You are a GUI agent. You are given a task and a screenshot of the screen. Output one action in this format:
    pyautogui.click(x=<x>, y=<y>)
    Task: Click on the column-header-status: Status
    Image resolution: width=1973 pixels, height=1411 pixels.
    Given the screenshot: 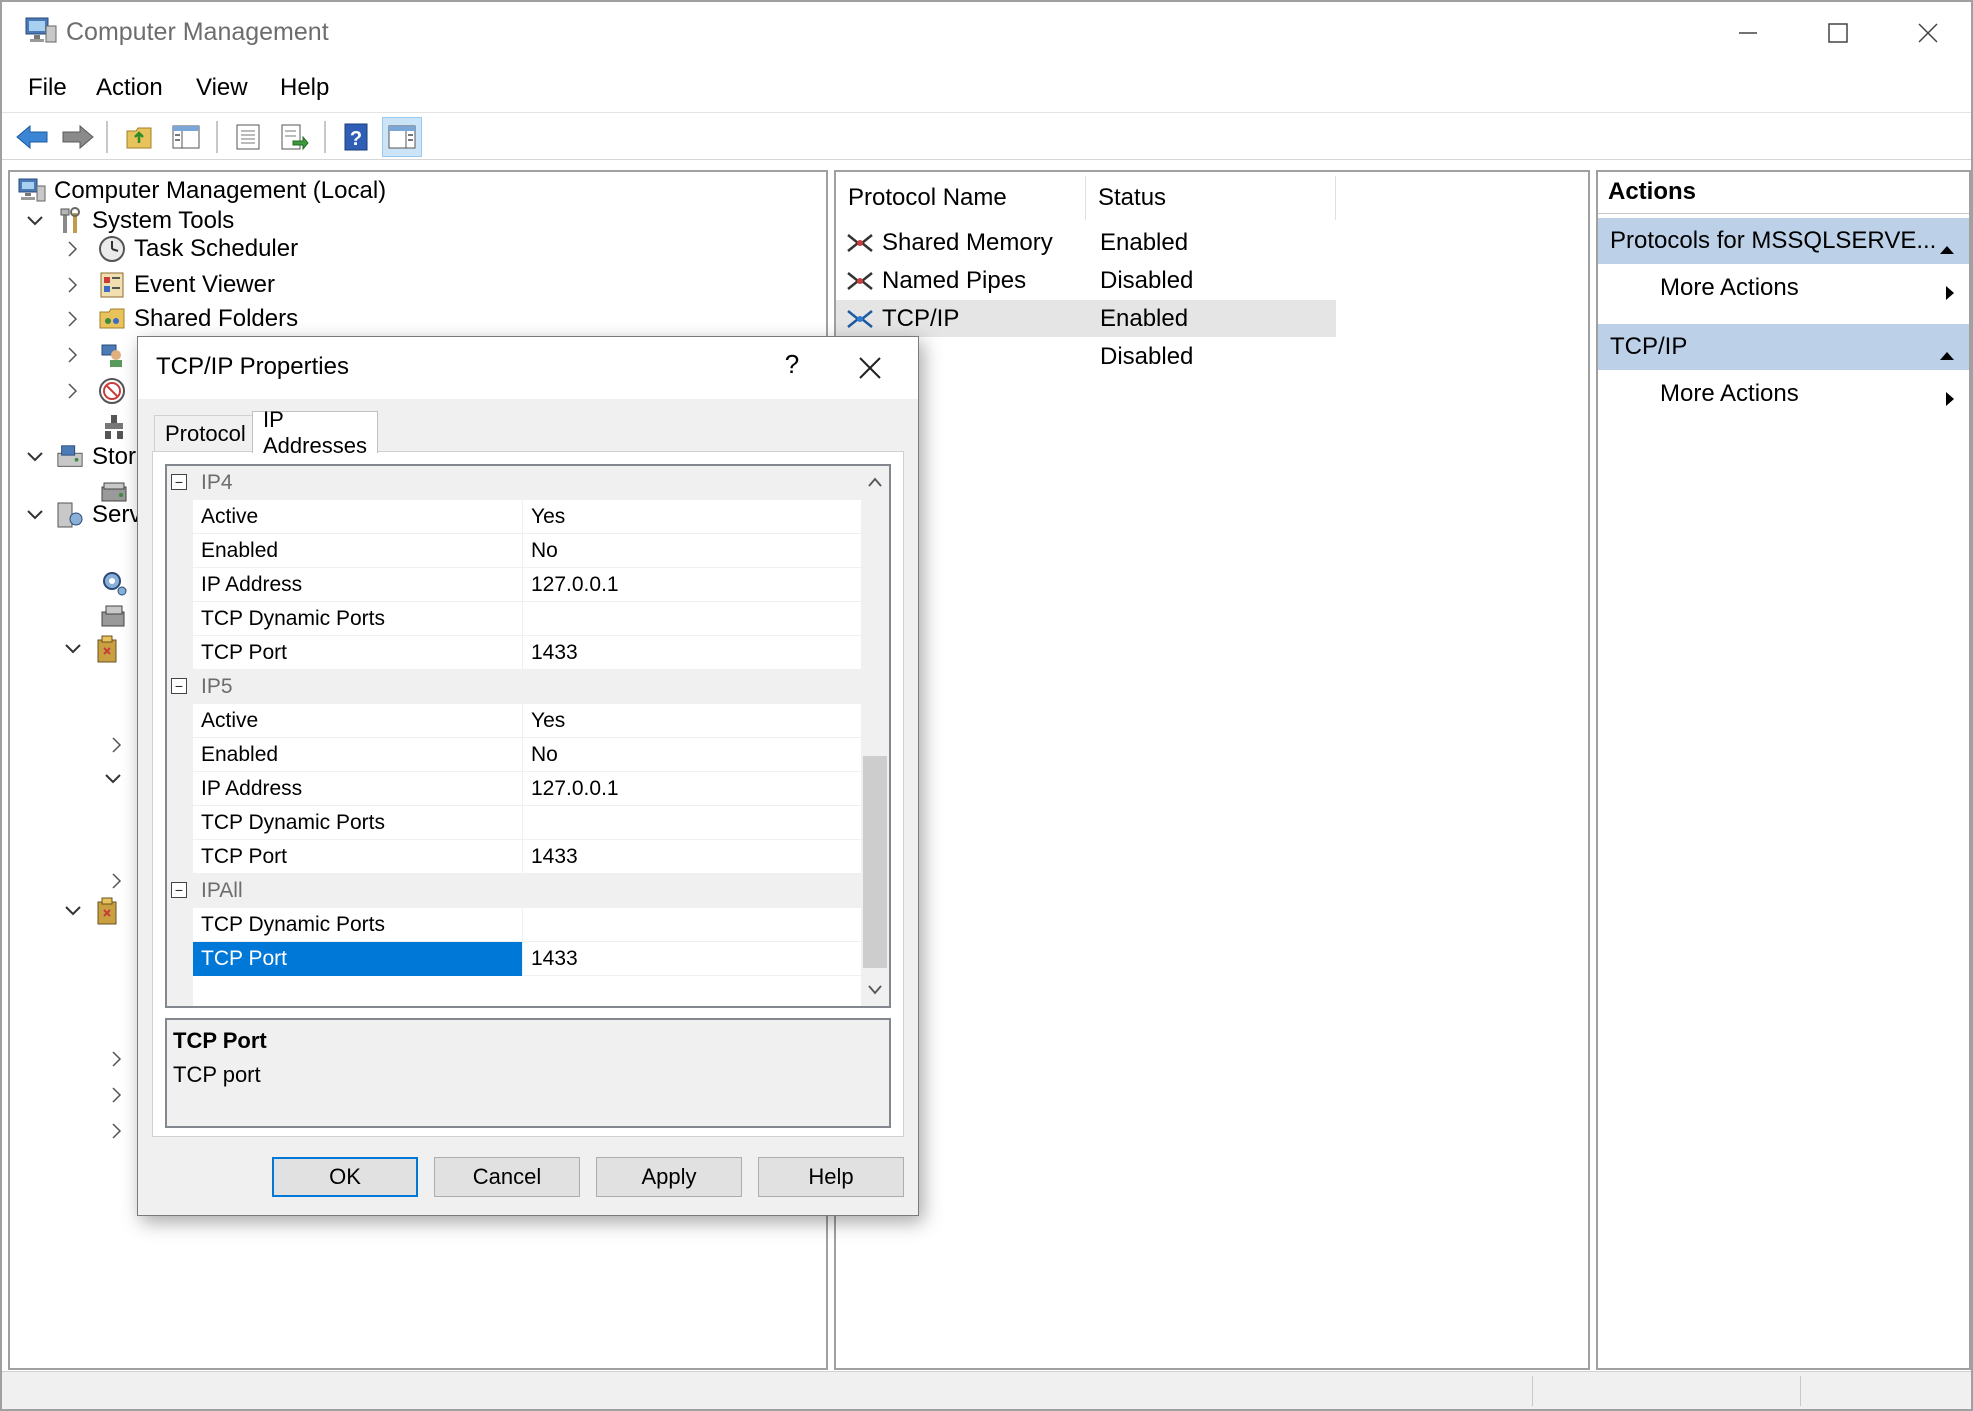 What is the action you would take?
    pyautogui.click(x=1211, y=198)
    